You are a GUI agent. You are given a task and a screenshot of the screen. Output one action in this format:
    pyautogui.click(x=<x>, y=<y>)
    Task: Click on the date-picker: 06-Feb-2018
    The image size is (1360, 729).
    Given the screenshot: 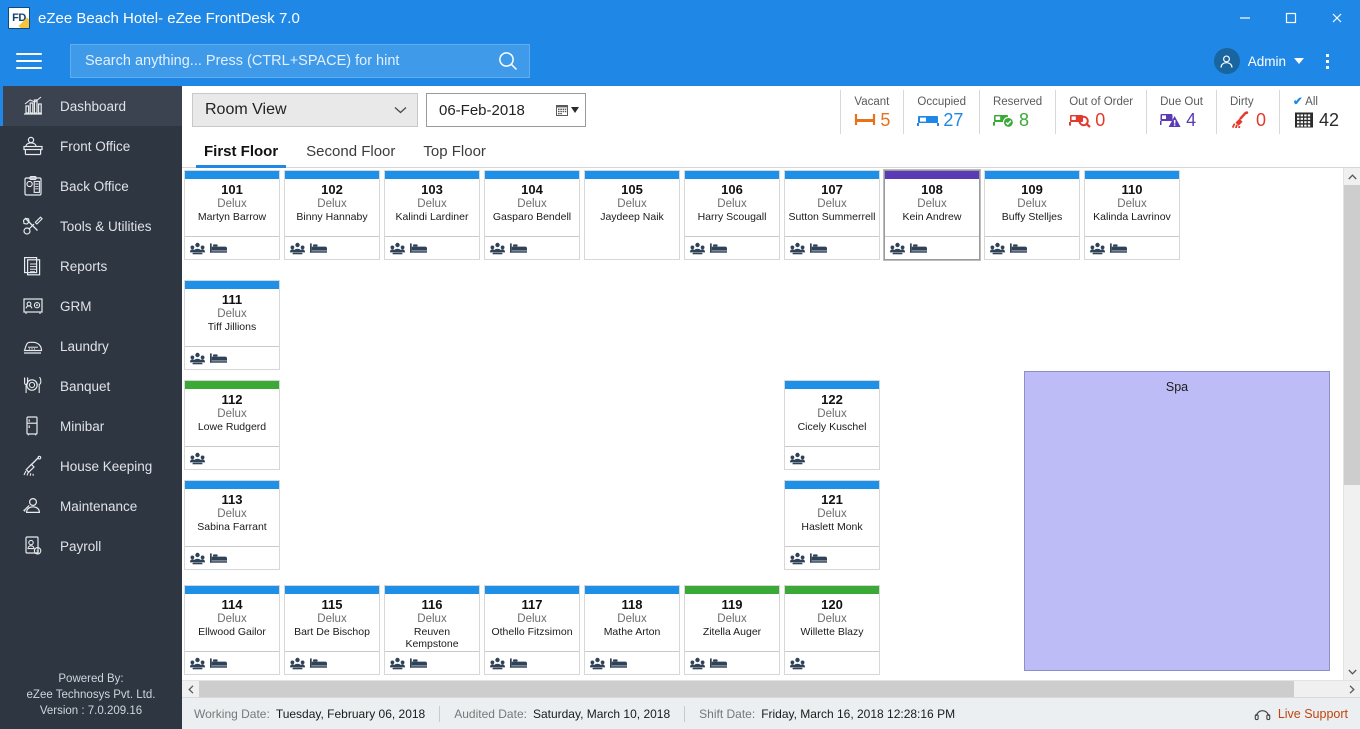 What is the action you would take?
    pyautogui.click(x=506, y=110)
    